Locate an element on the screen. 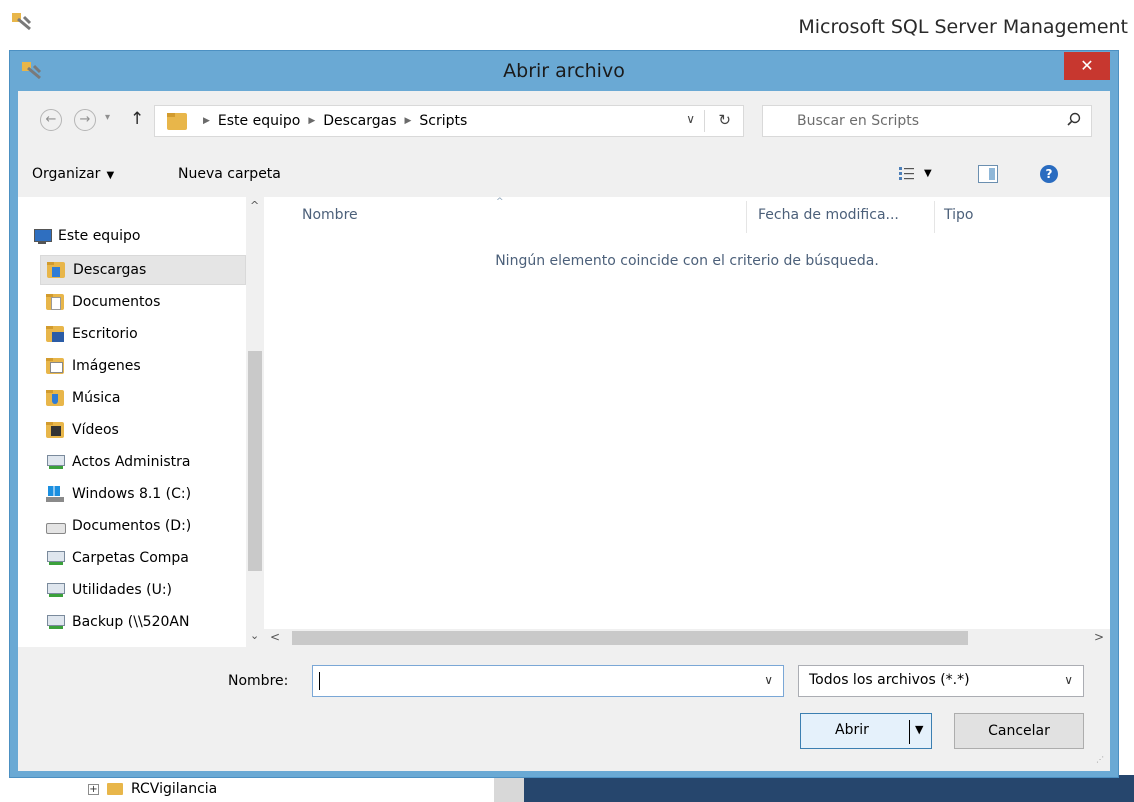 The width and height of the screenshot is (1134, 802). file-name-label: Nombre: is located at coordinates (258, 681).